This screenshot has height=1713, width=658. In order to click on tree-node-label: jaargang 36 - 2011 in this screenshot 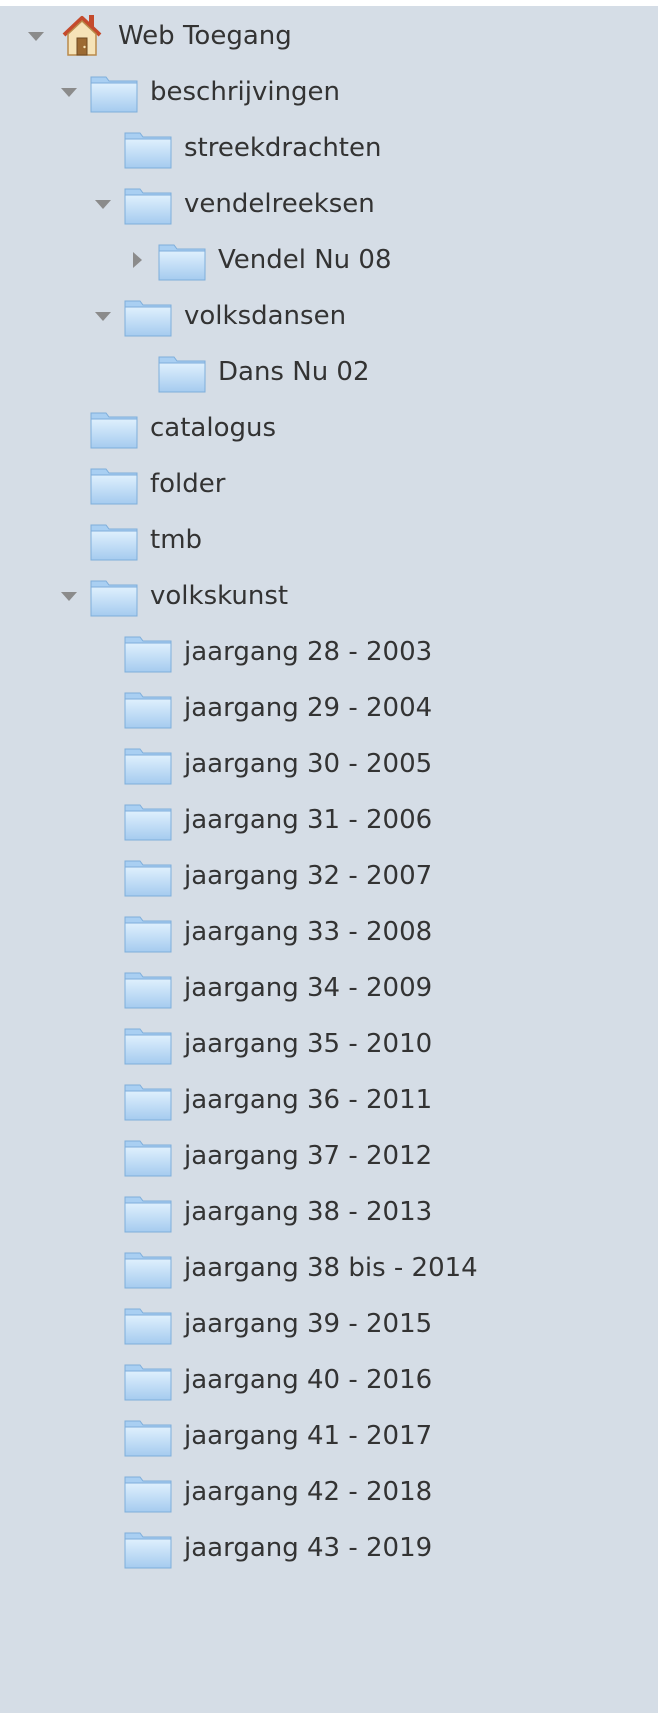, I will do `click(308, 1100)`.